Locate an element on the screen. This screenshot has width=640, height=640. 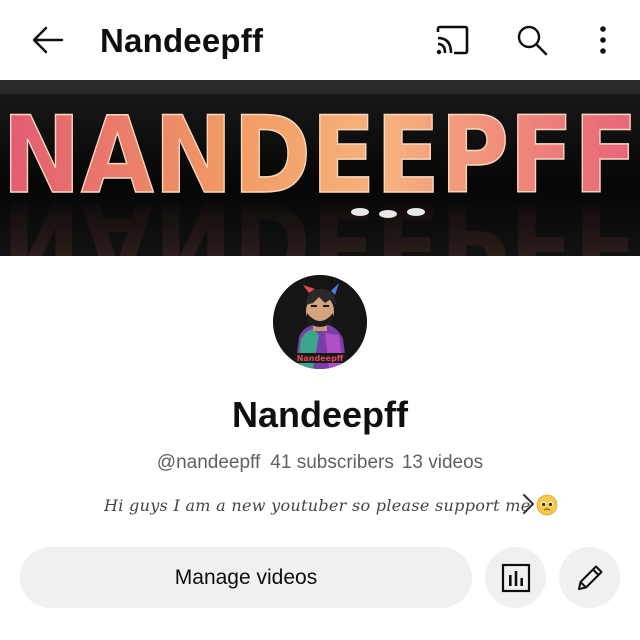
subscriber-count: 41 subscribers is located at coordinates (332, 462).